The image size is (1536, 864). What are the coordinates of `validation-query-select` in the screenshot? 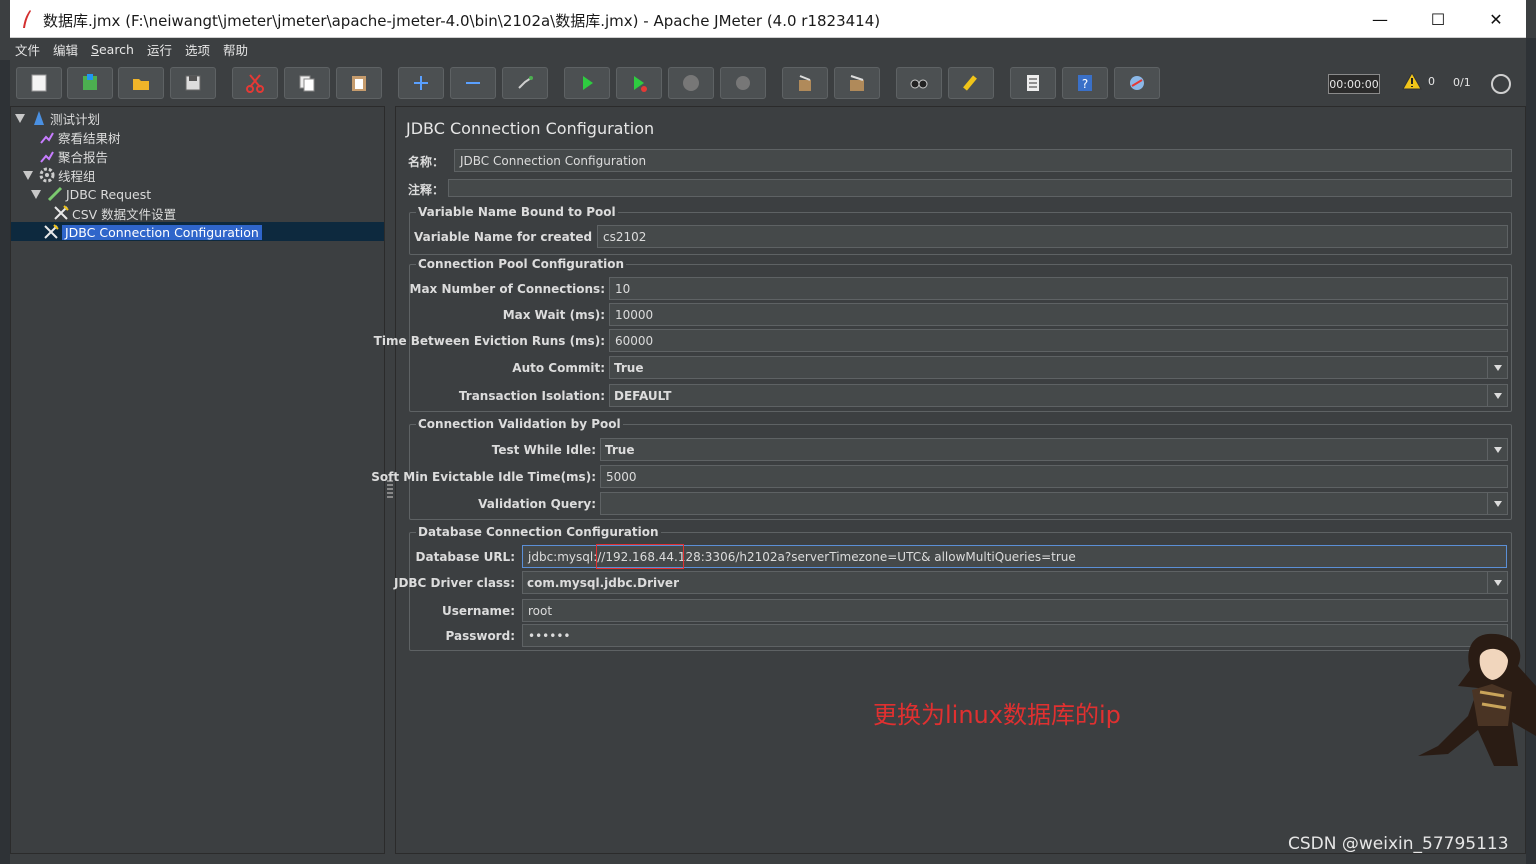 It's located at (1054, 503).